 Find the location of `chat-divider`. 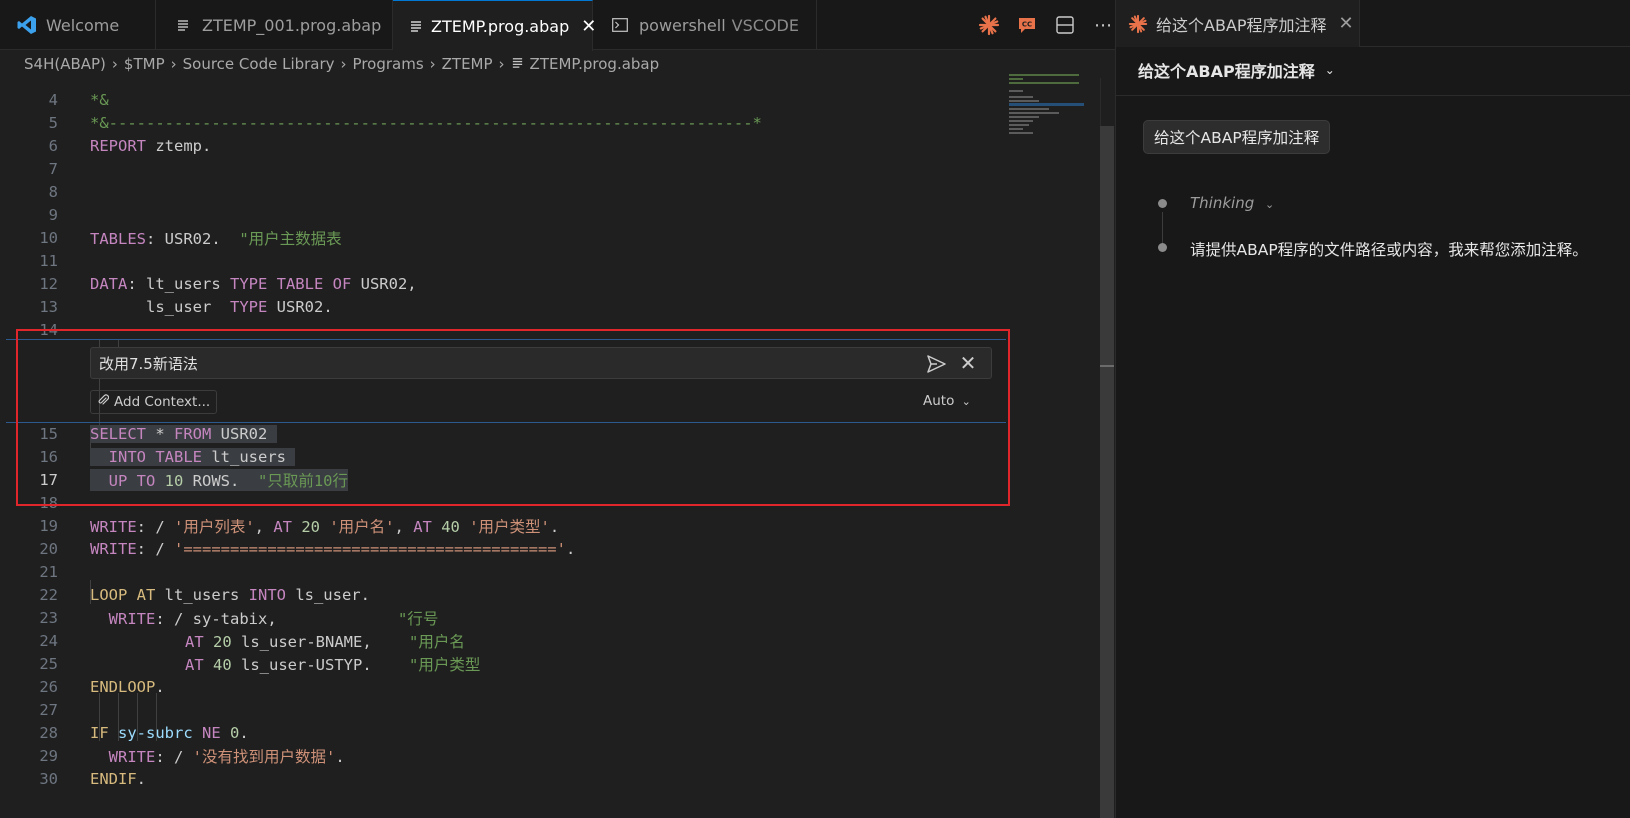

chat-divider is located at coordinates (1373, 95).